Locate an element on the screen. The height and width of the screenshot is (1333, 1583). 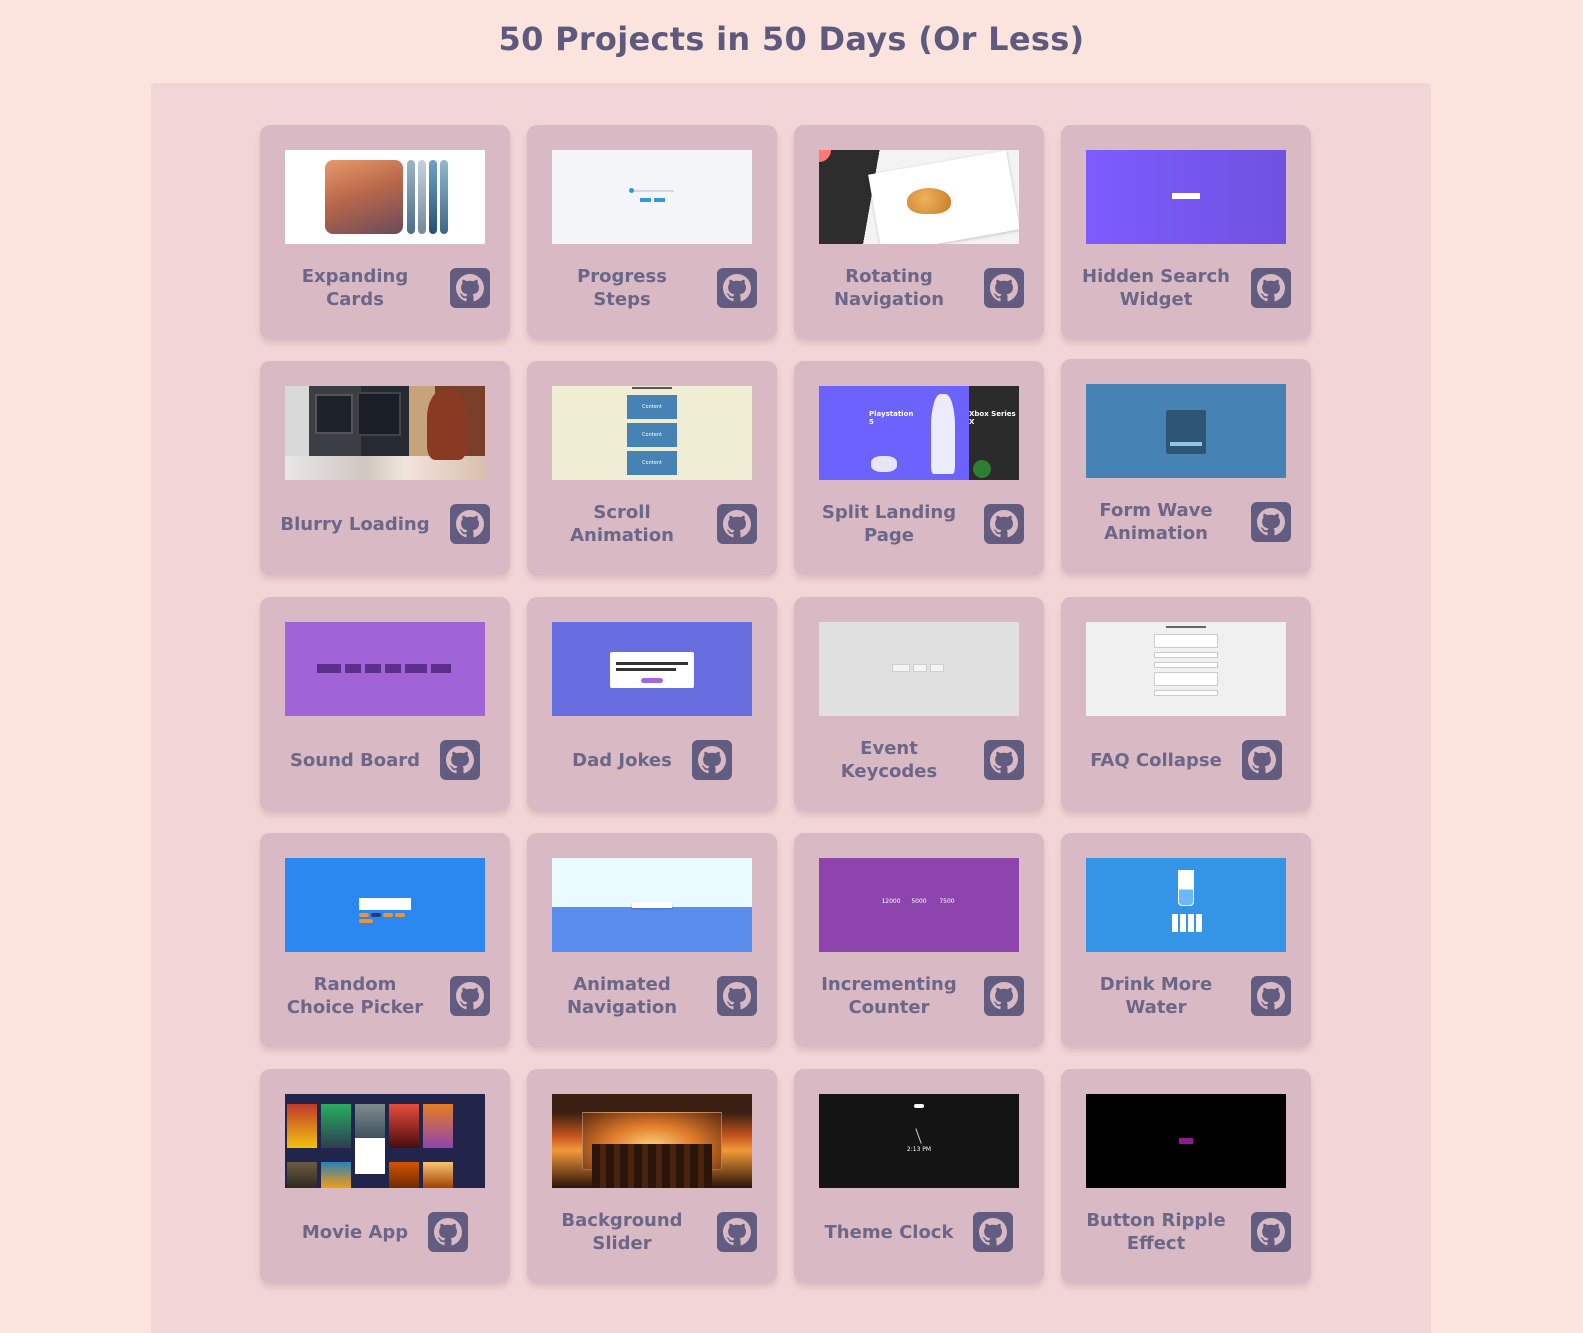
project-title: Background Slider is located at coordinates (622, 1232).